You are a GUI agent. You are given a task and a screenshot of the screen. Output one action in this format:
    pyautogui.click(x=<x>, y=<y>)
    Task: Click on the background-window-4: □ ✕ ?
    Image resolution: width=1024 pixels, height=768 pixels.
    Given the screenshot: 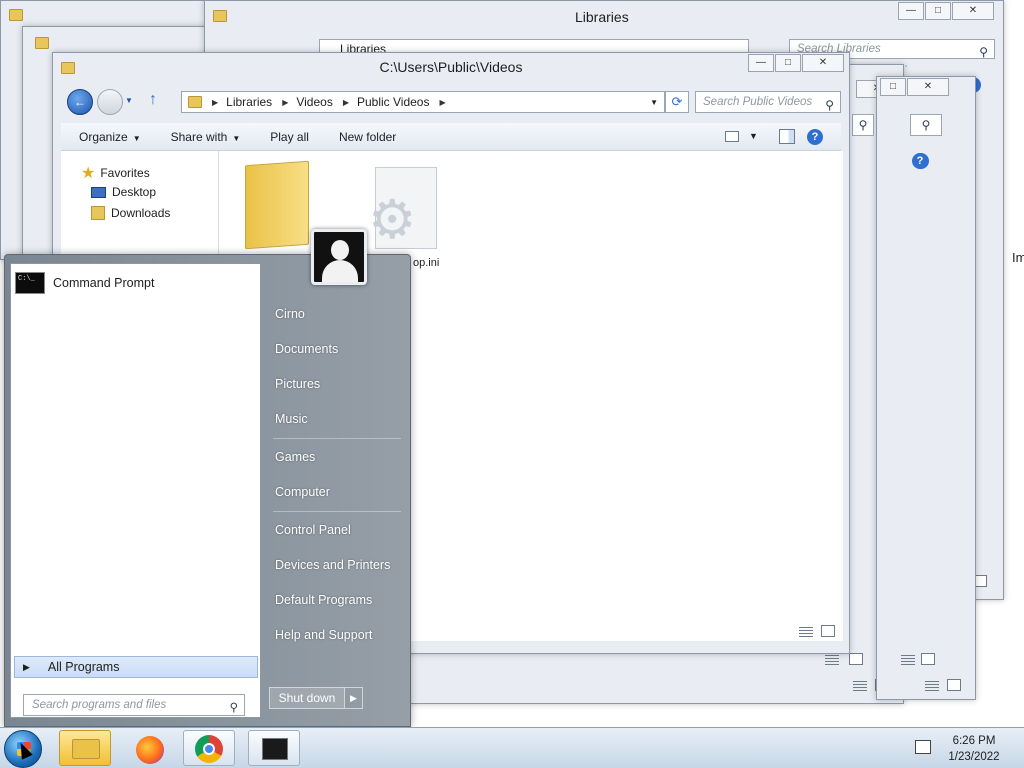 What is the action you would take?
    pyautogui.click(x=926, y=388)
    